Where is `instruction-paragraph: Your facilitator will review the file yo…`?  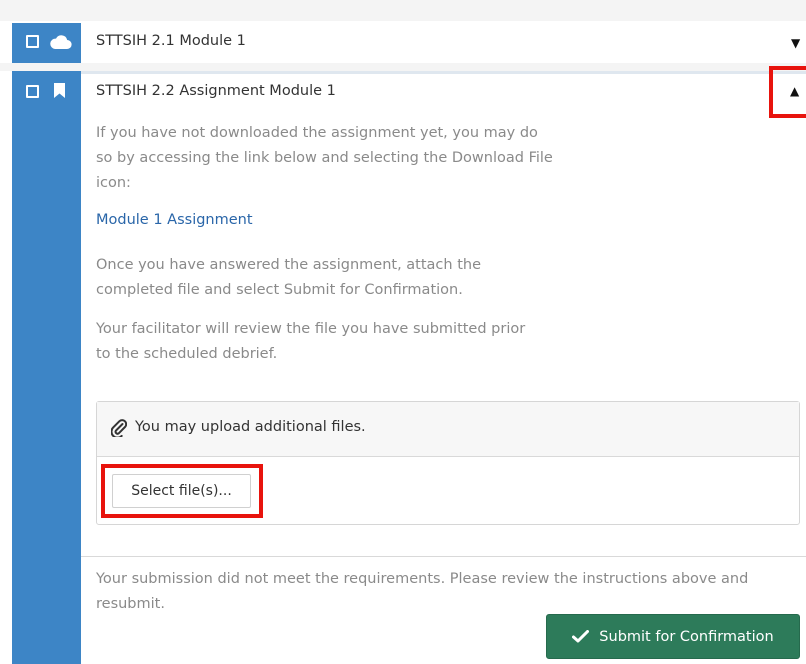 instruction-paragraph: Your facilitator will review the file yo… is located at coordinates (311, 341).